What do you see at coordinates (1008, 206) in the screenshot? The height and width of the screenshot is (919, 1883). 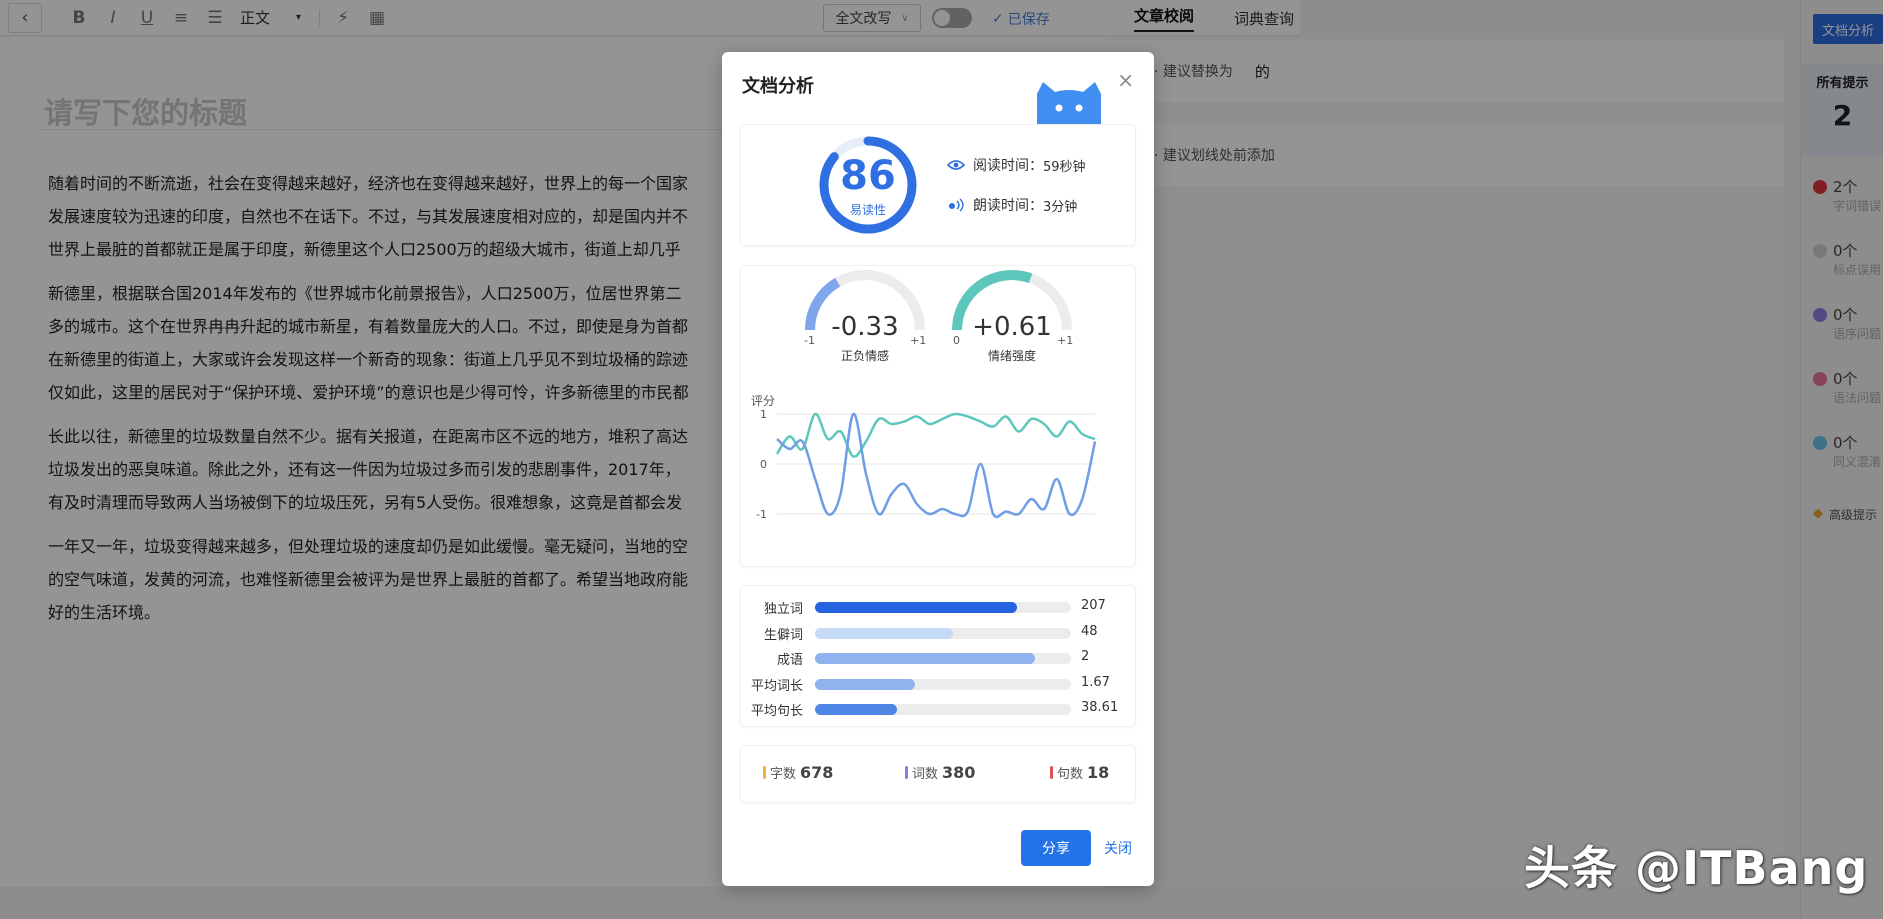 I see `speak-time-label: 朗读时间：` at bounding box center [1008, 206].